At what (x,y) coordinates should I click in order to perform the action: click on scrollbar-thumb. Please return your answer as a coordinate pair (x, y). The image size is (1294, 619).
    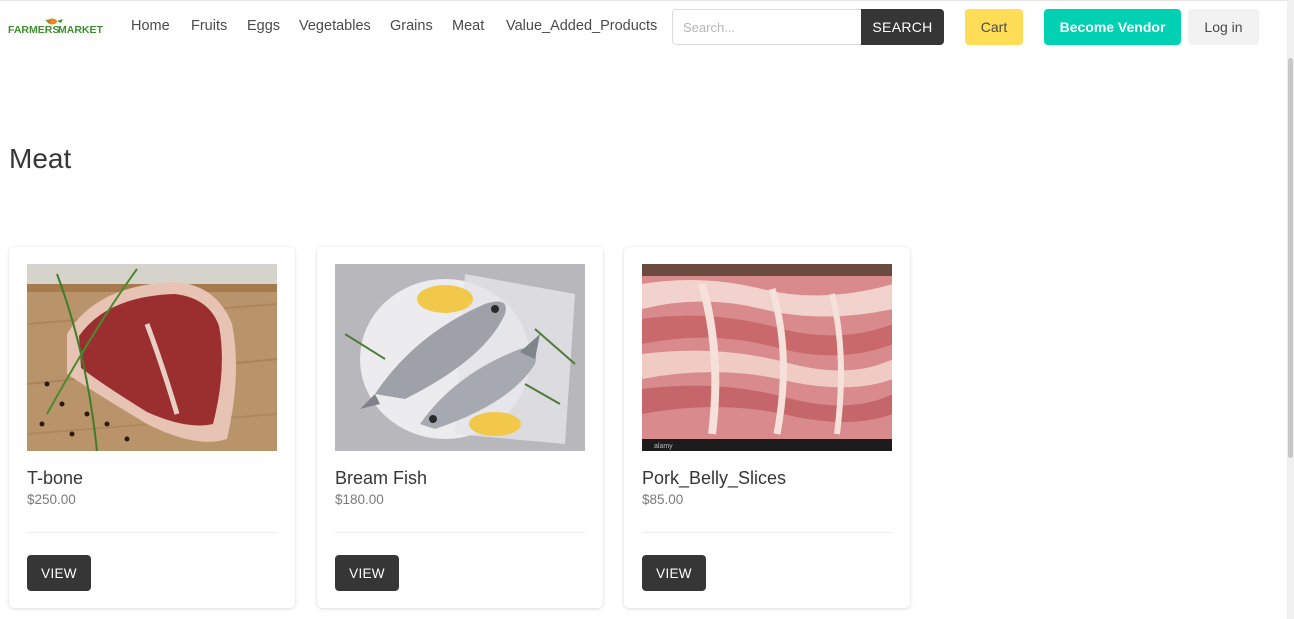
    Looking at the image, I should click on (1290, 258).